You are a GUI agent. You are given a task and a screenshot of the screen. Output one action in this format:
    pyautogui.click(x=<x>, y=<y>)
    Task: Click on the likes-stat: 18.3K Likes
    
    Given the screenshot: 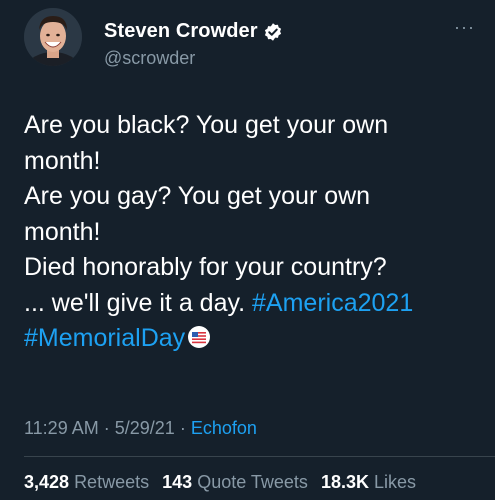 What is the action you would take?
    pyautogui.click(x=368, y=482)
    